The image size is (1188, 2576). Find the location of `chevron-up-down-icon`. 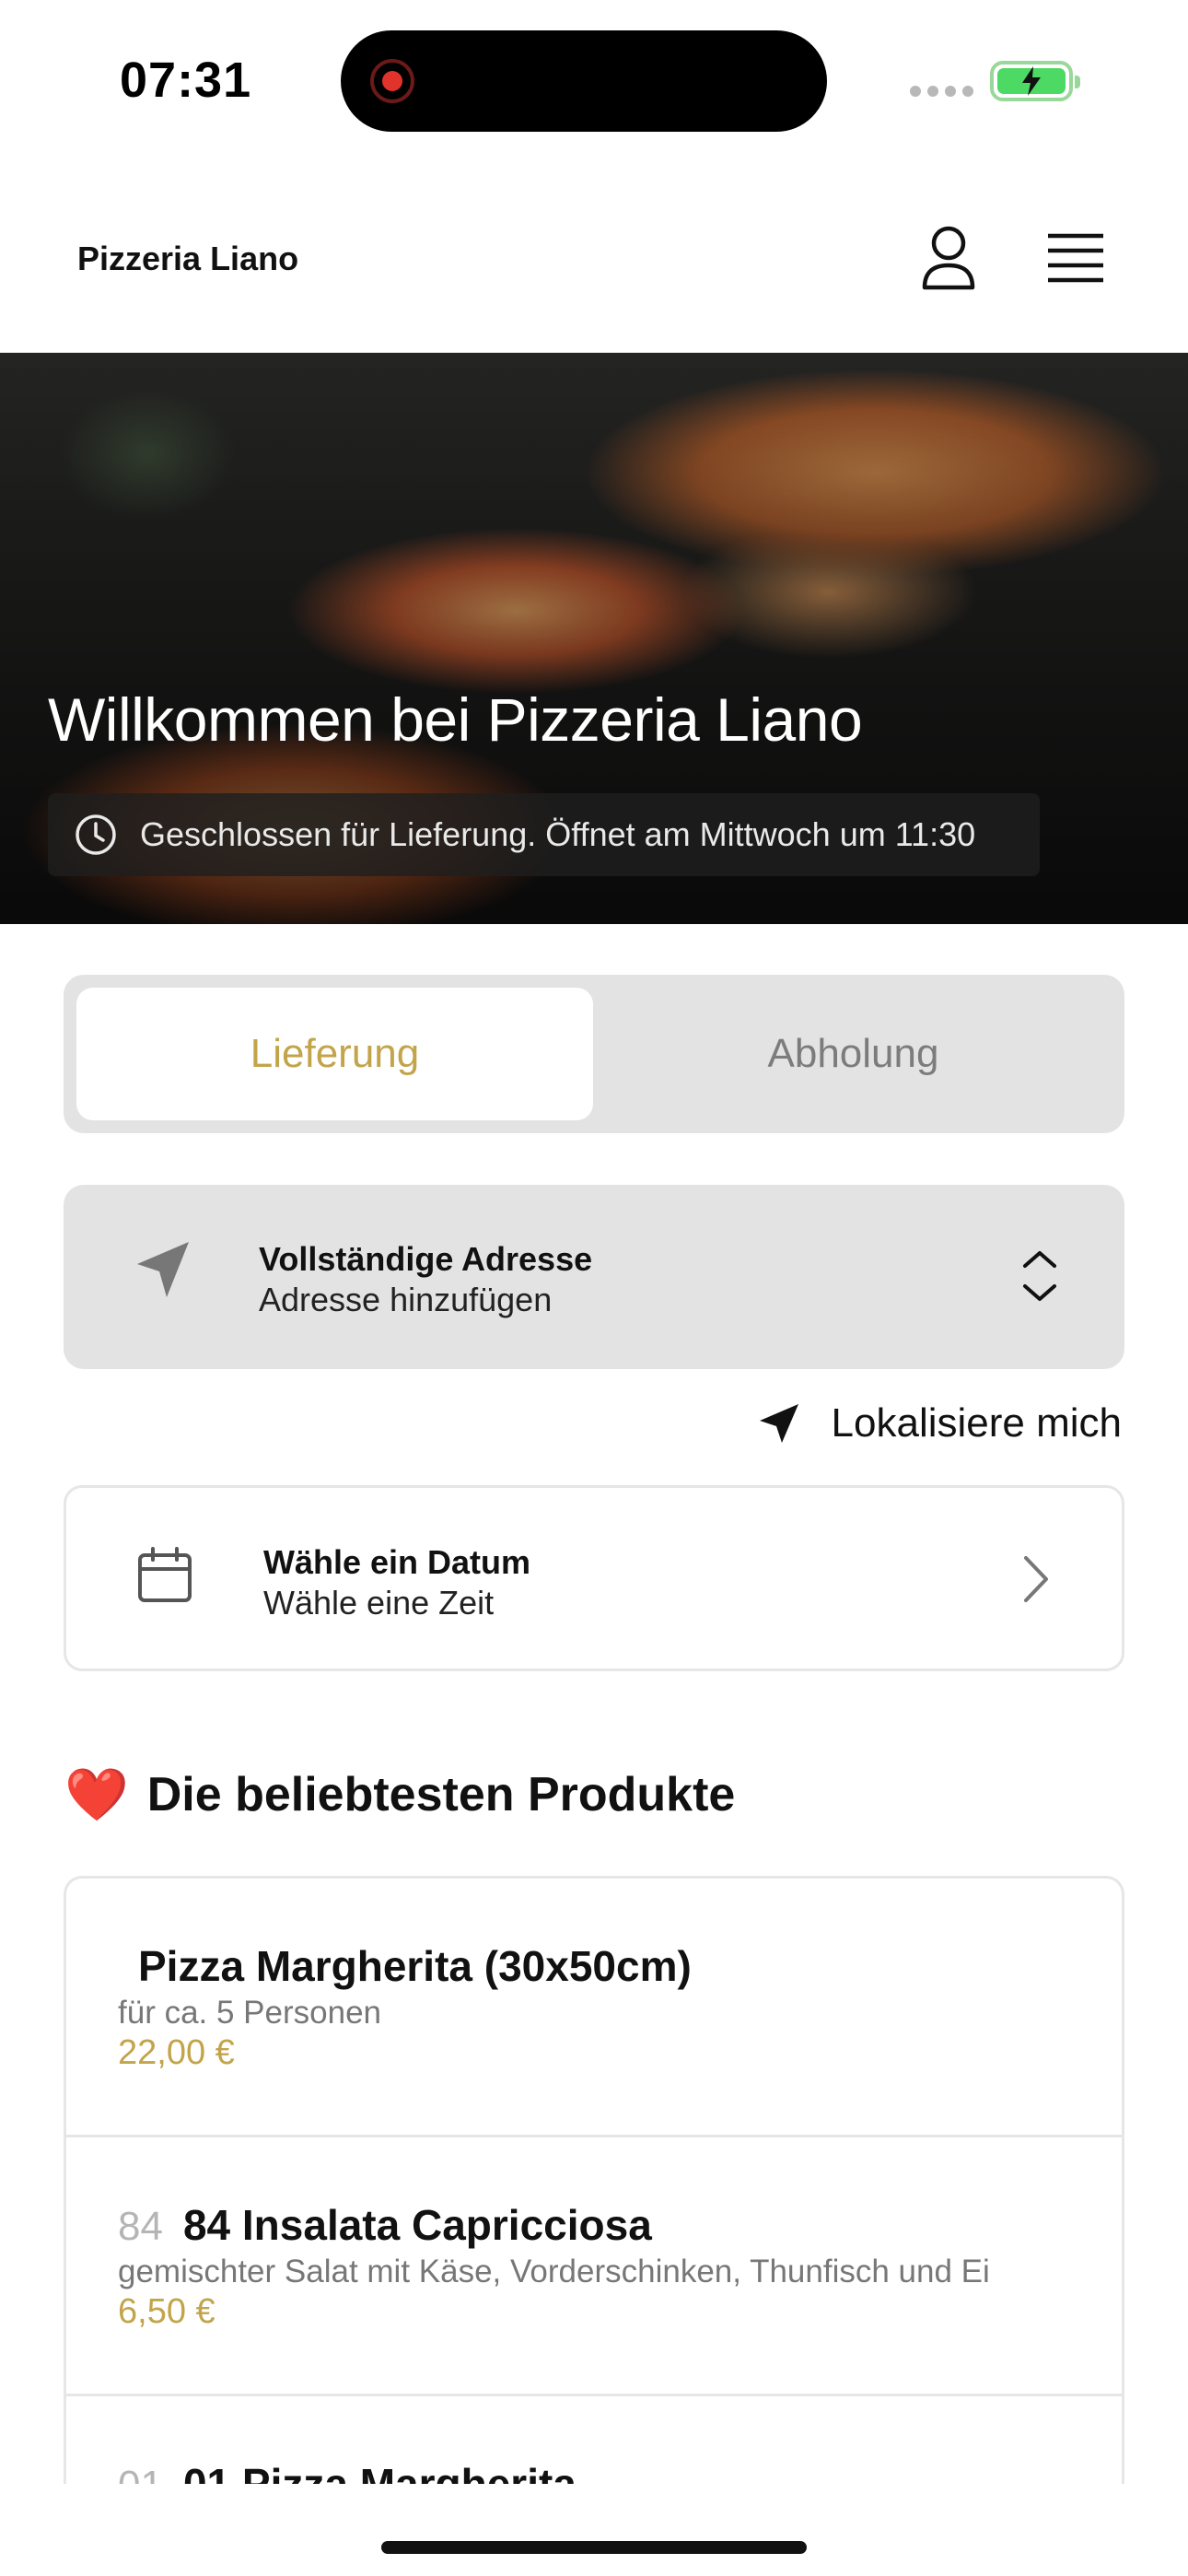

chevron-up-down-icon is located at coordinates (1039, 1276).